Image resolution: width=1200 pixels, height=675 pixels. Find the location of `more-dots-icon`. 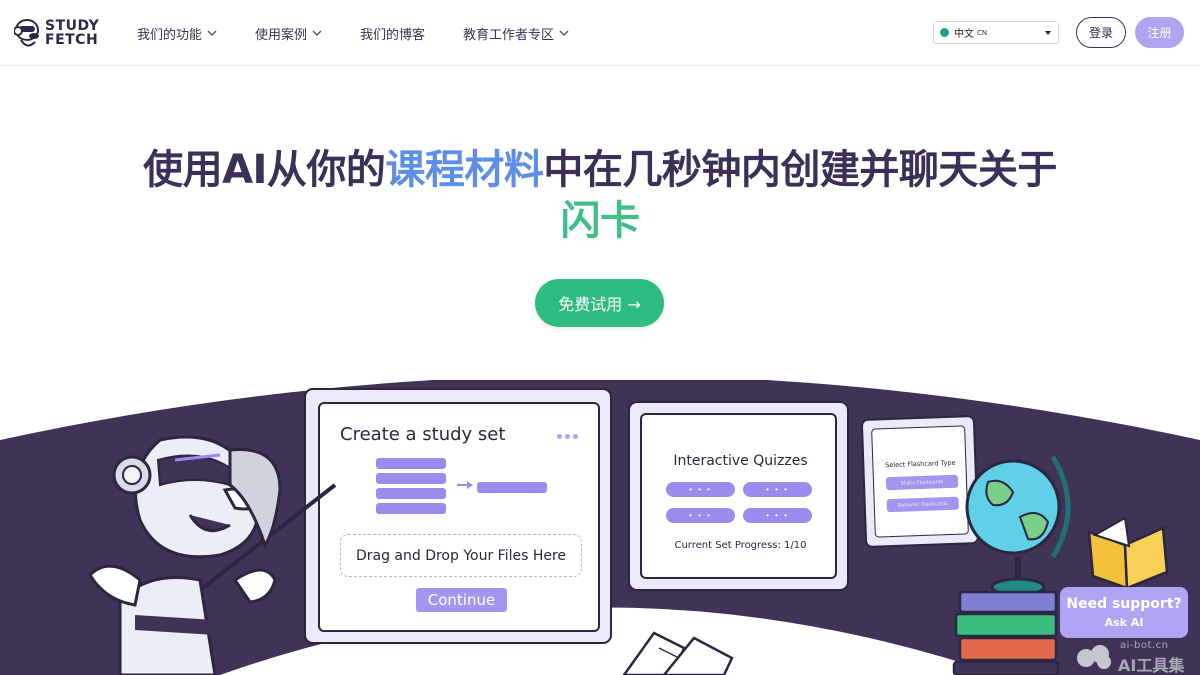

more-dots-icon is located at coordinates (567, 436).